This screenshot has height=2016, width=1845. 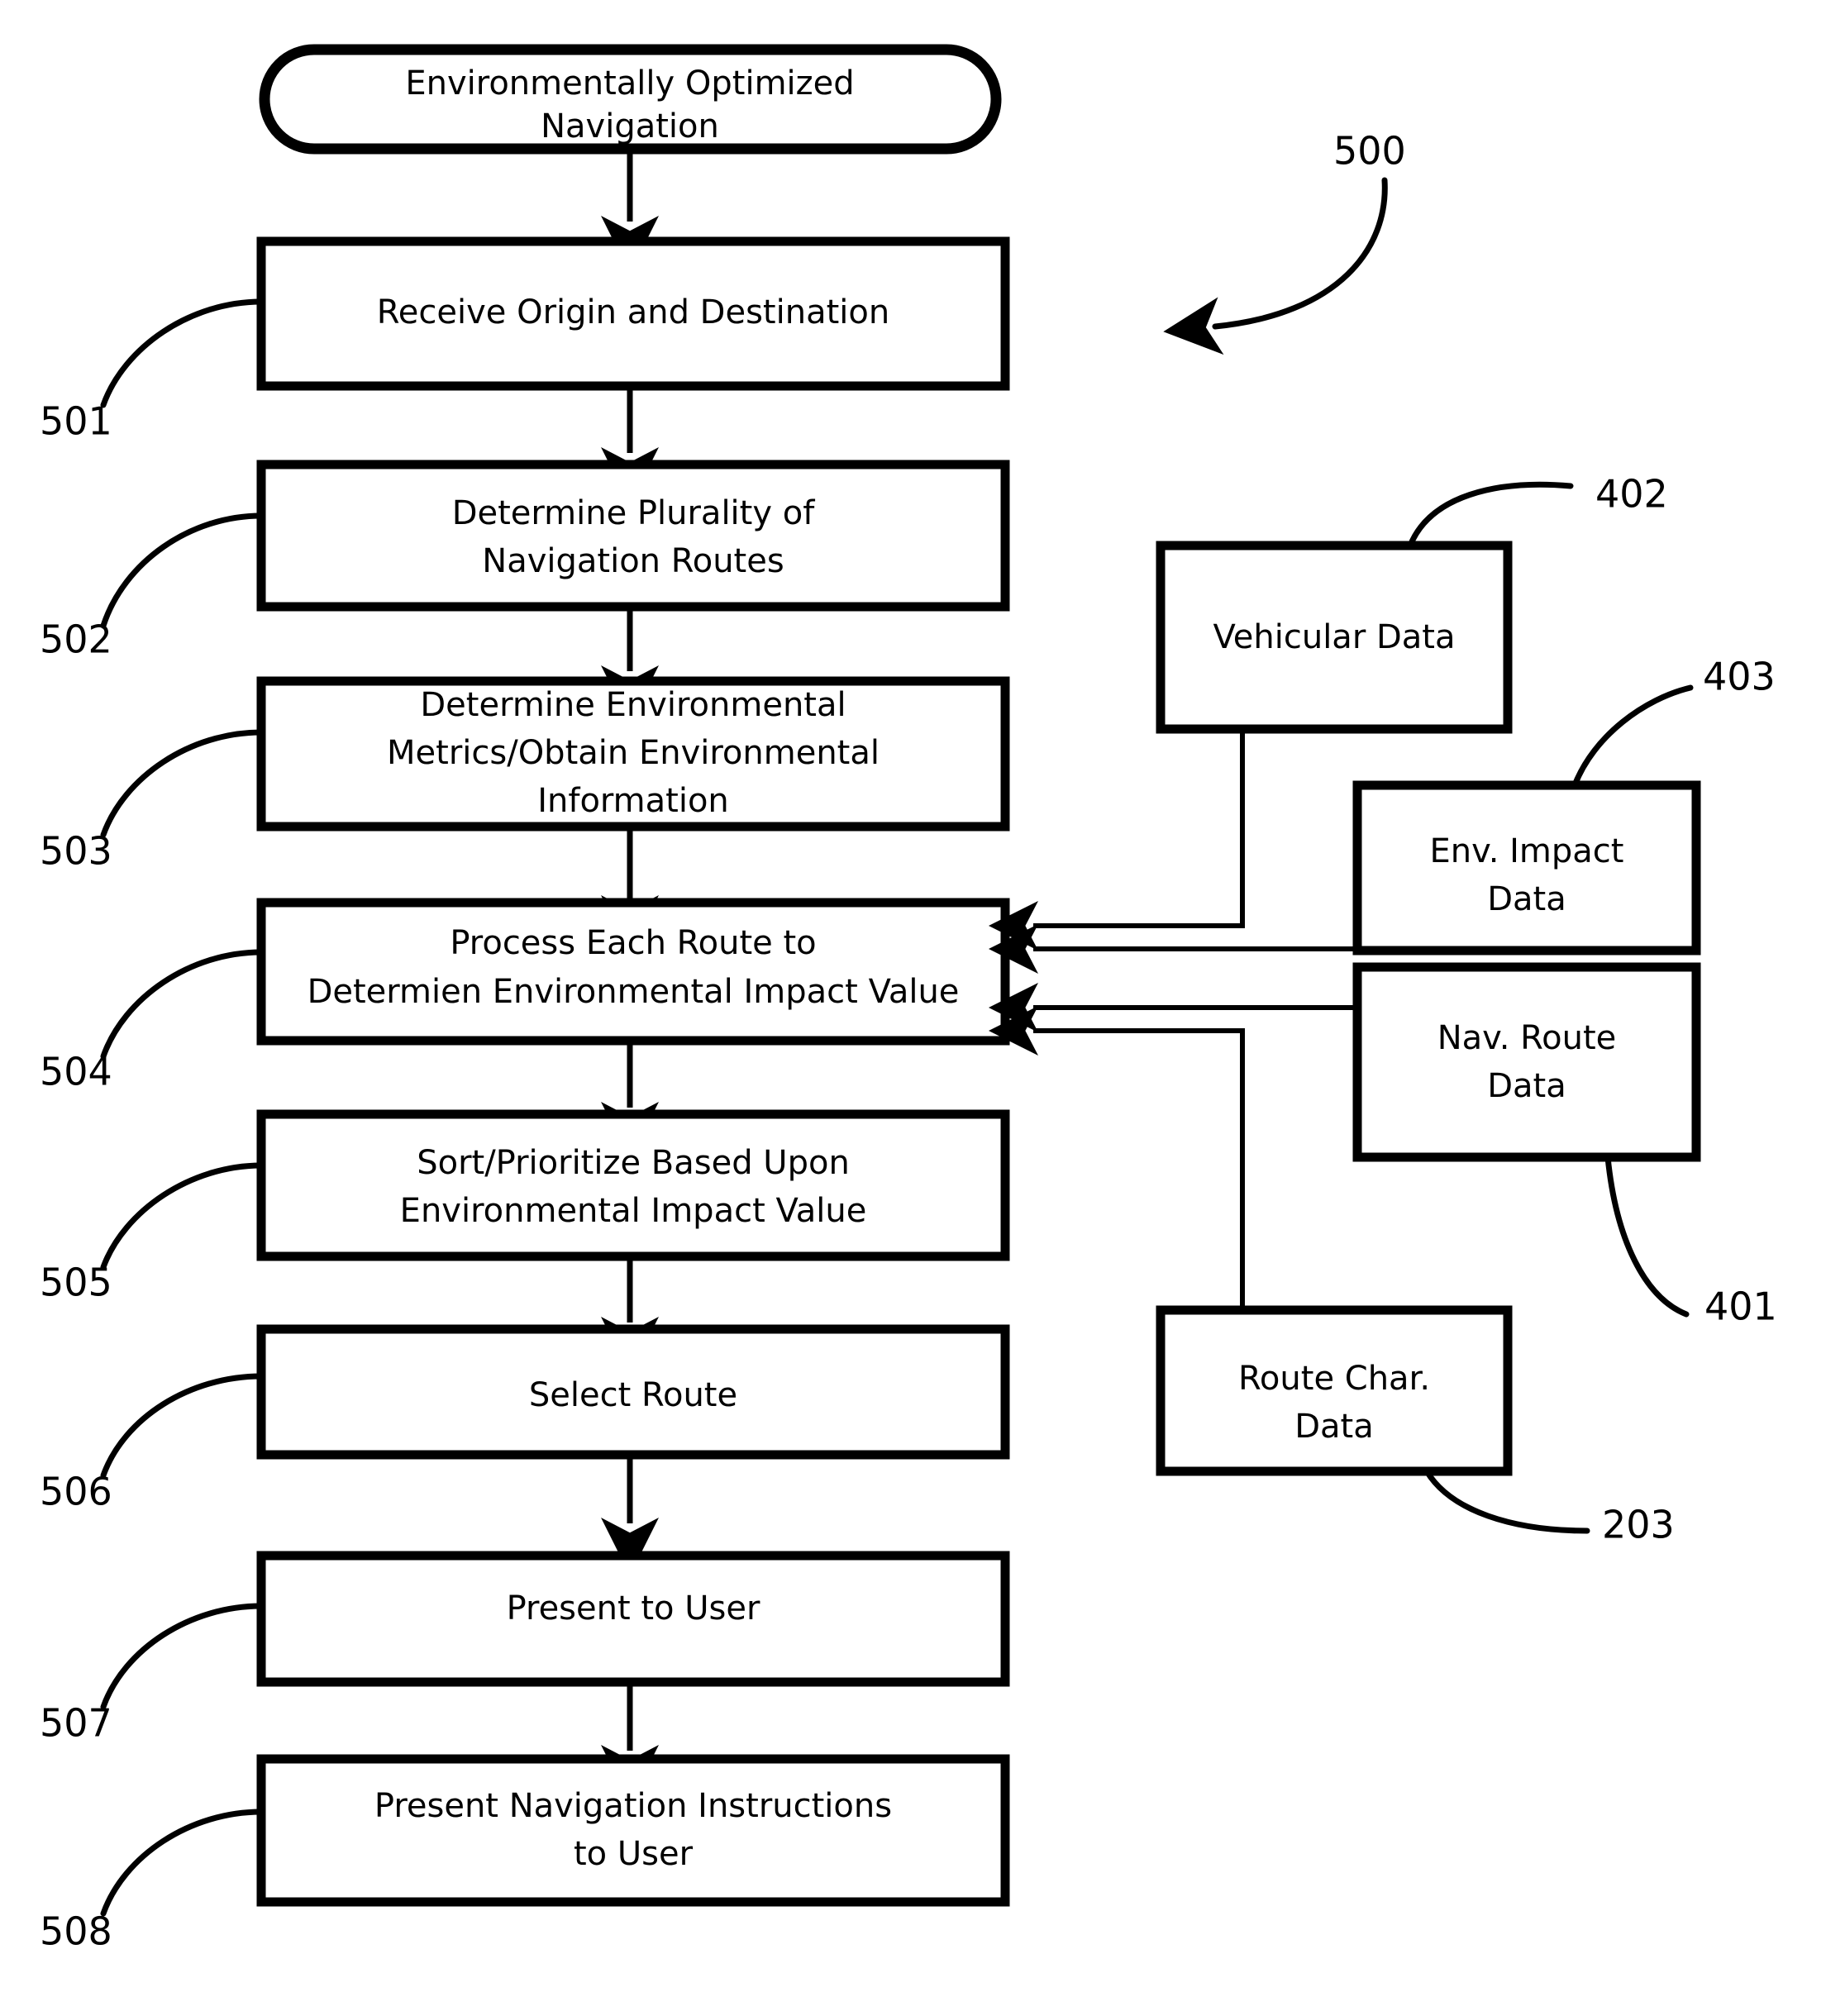 I want to click on process-502-line-2: Navigation Routes, so click(x=633, y=561).